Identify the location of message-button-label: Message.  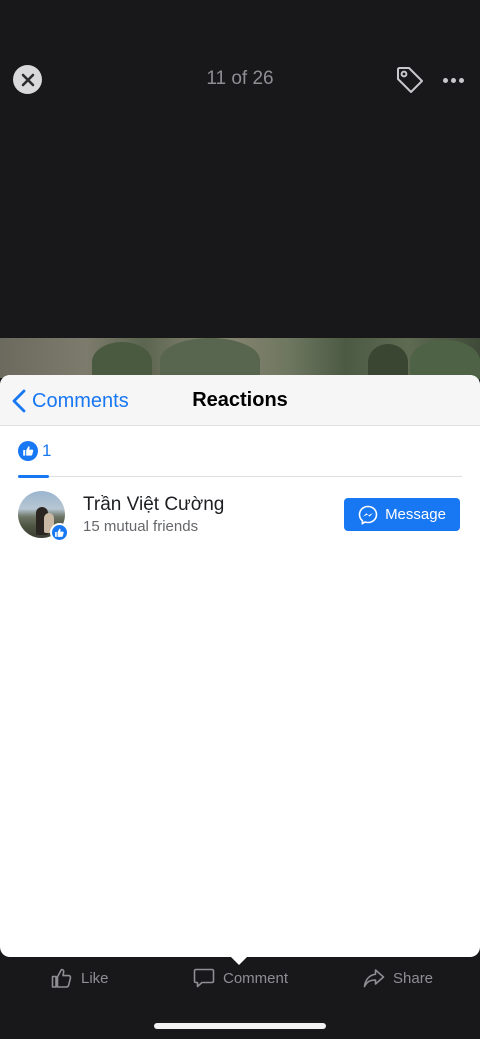
(415, 514).